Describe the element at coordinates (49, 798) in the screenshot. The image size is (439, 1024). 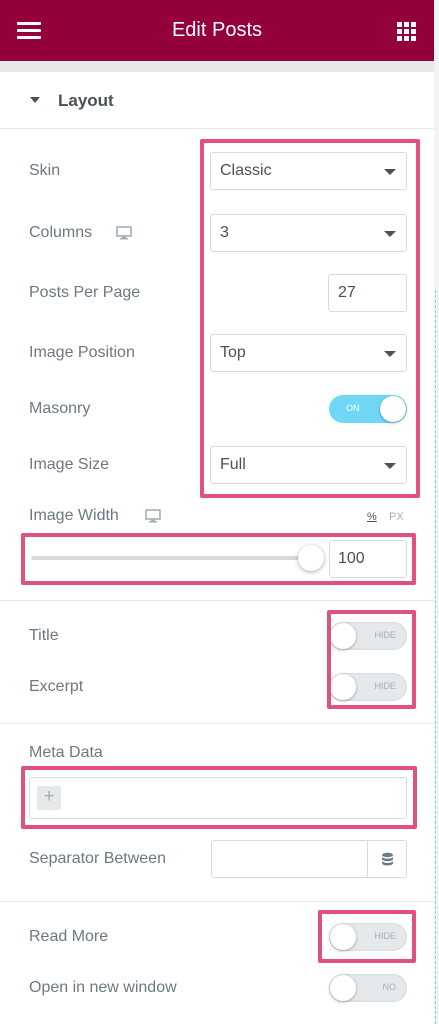
I see `plus-icon: +` at that location.